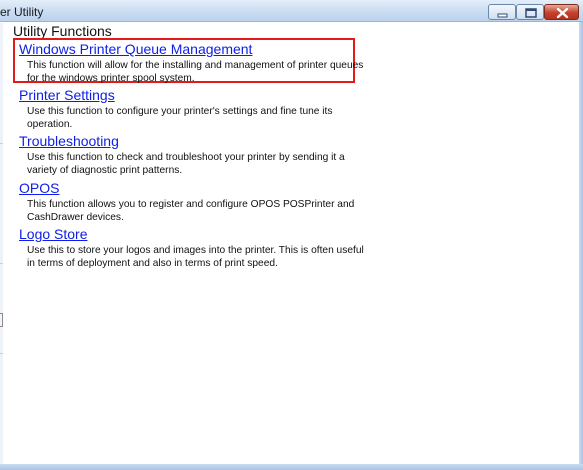 Image resolution: width=583 pixels, height=470 pixels. Describe the element at coordinates (199, 95) in the screenshot. I see `printer-settings-link: Printer Settings` at that location.